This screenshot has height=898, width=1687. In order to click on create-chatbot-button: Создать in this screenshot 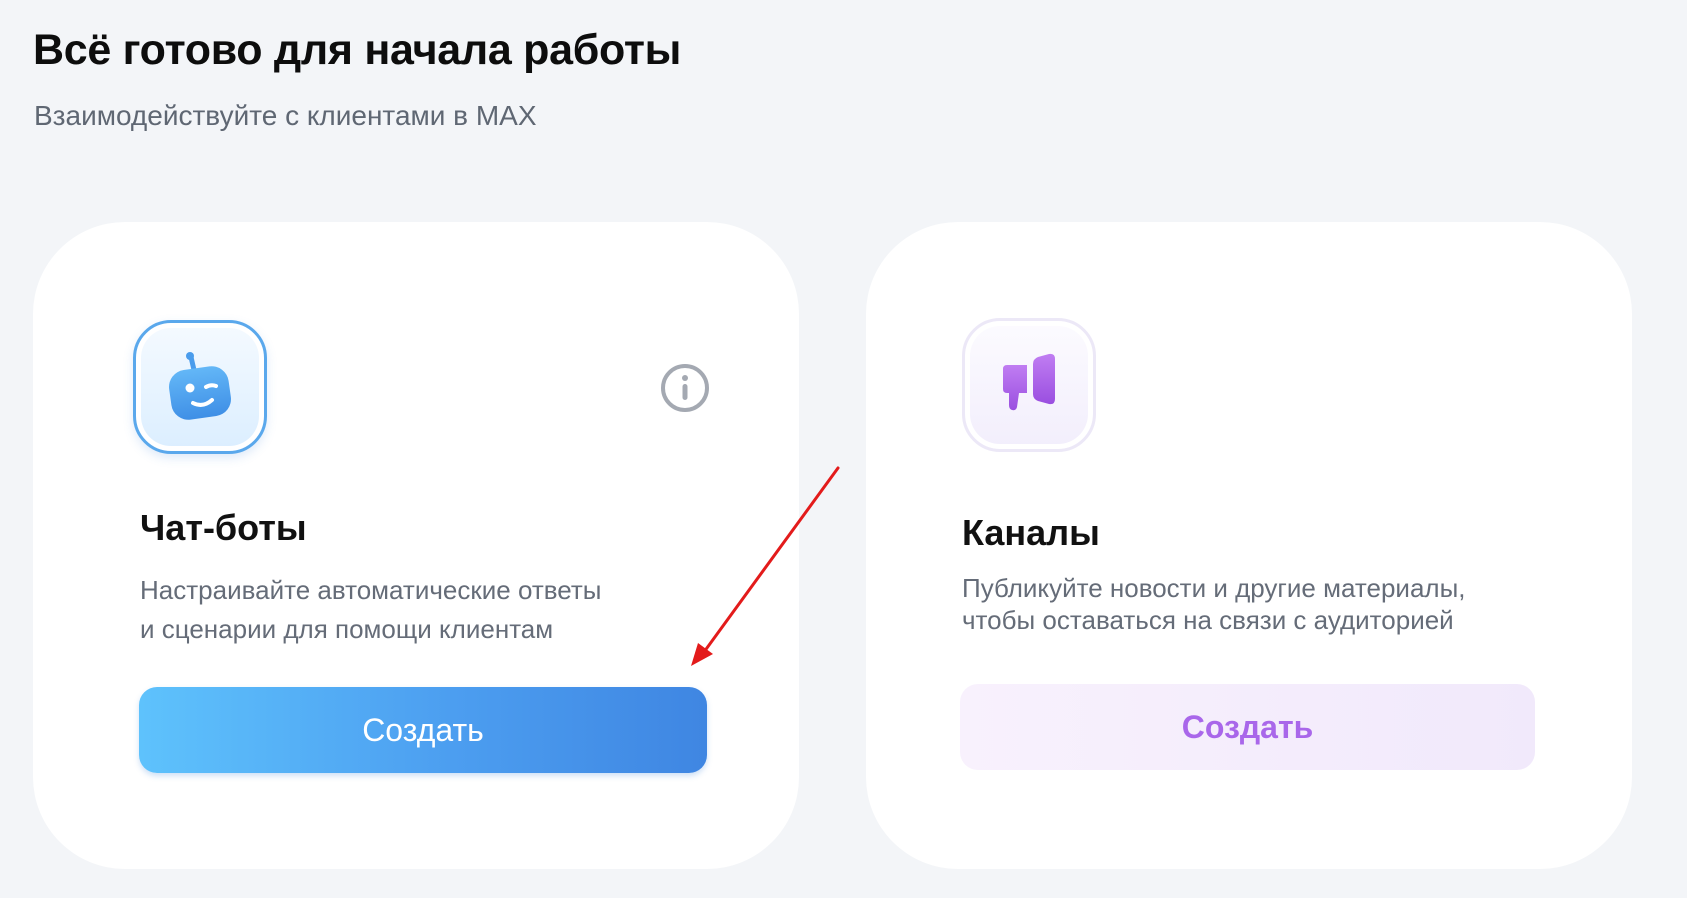, I will do `click(423, 730)`.